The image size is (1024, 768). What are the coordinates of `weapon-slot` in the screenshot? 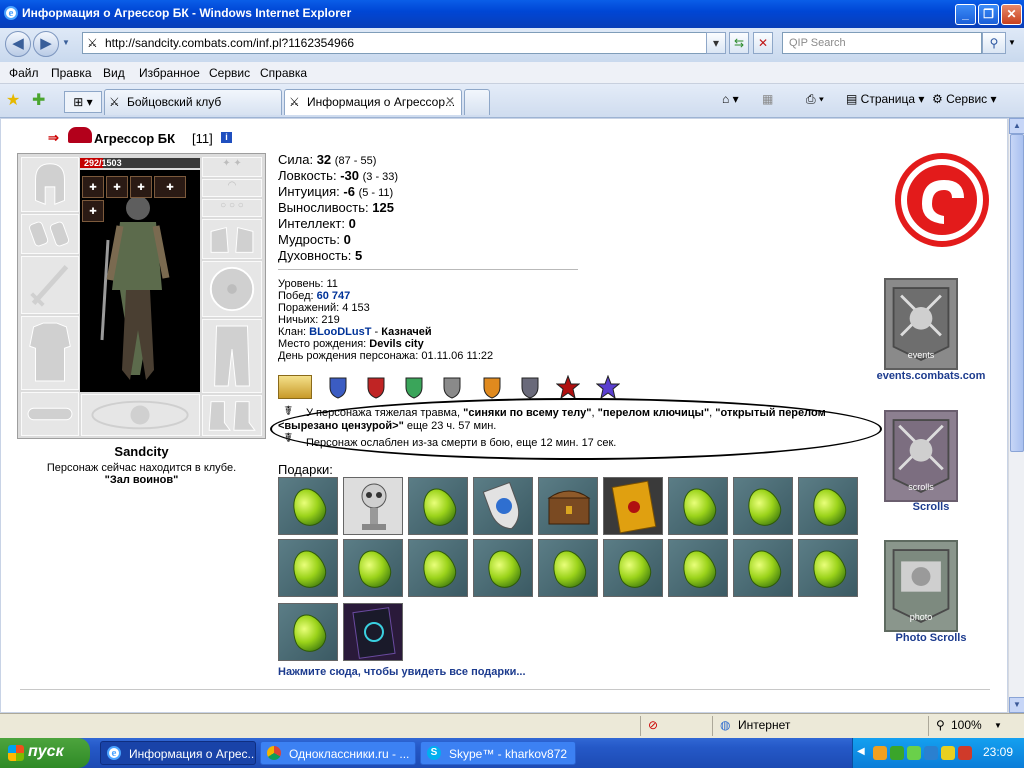 It's located at (50, 285).